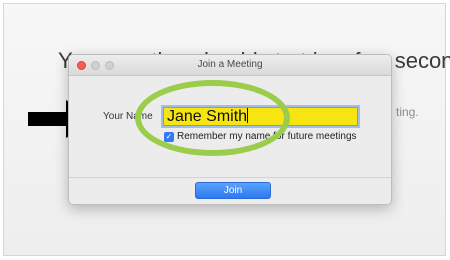  Describe the element at coordinates (212, 118) in the screenshot. I see `highlight-circle-annotation` at that location.